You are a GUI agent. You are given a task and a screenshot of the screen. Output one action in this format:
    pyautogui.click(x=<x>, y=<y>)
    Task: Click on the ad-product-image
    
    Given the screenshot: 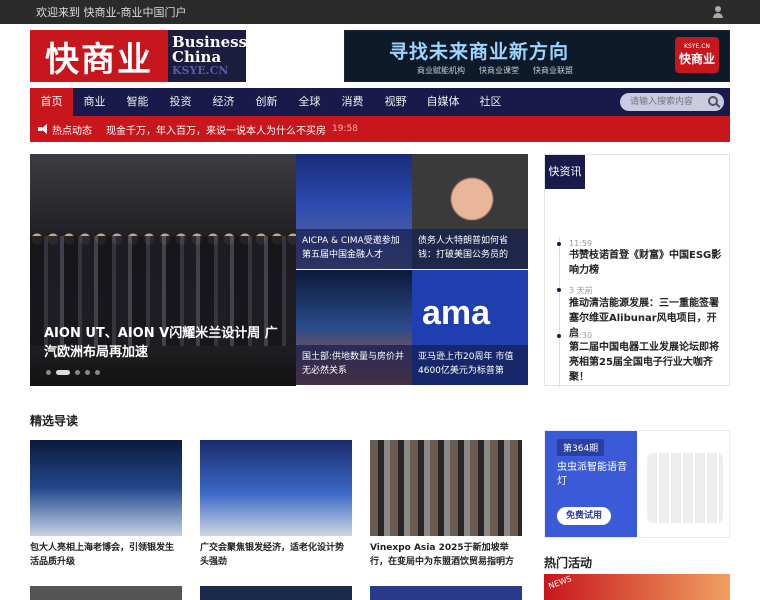 What is the action you would take?
    pyautogui.click(x=685, y=488)
    